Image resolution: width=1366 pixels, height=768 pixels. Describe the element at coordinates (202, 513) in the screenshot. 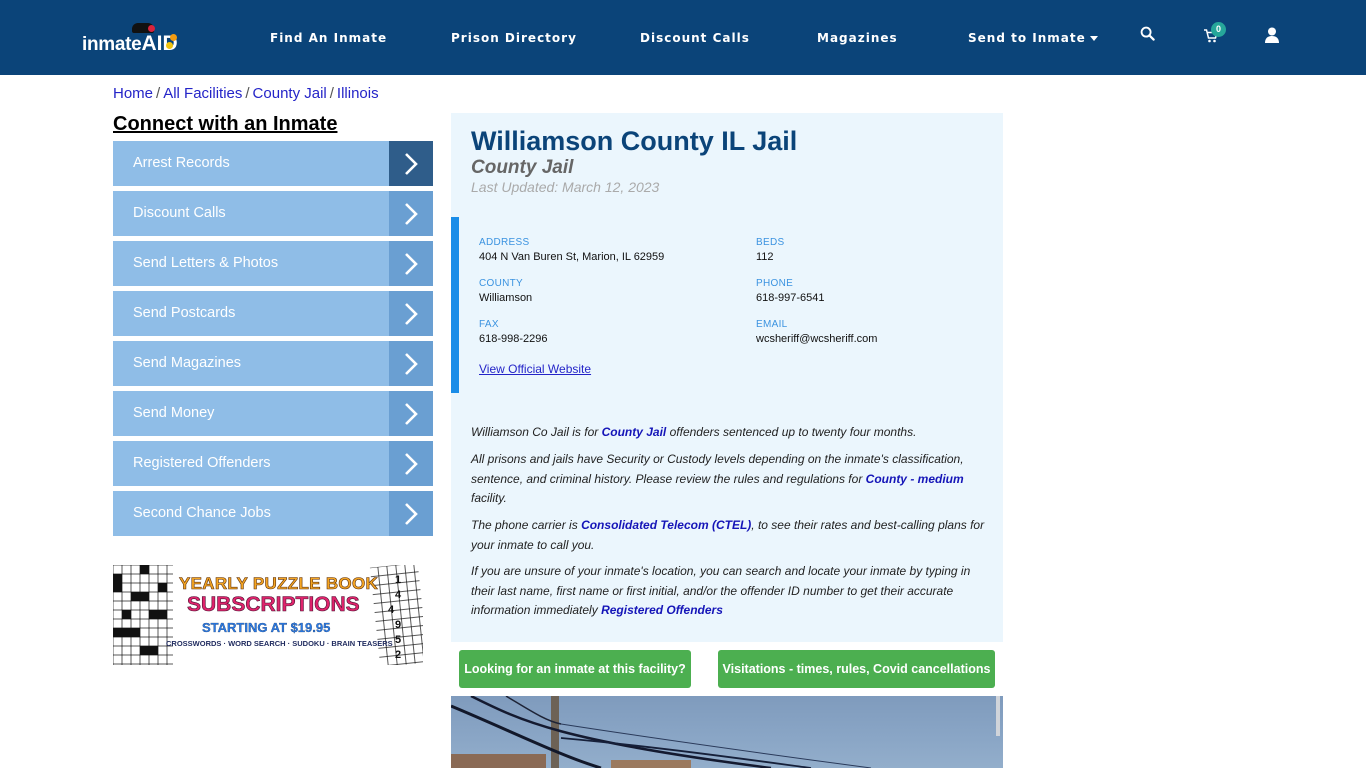

I see `sidebar-item-label: Second Chance Jobs` at that location.